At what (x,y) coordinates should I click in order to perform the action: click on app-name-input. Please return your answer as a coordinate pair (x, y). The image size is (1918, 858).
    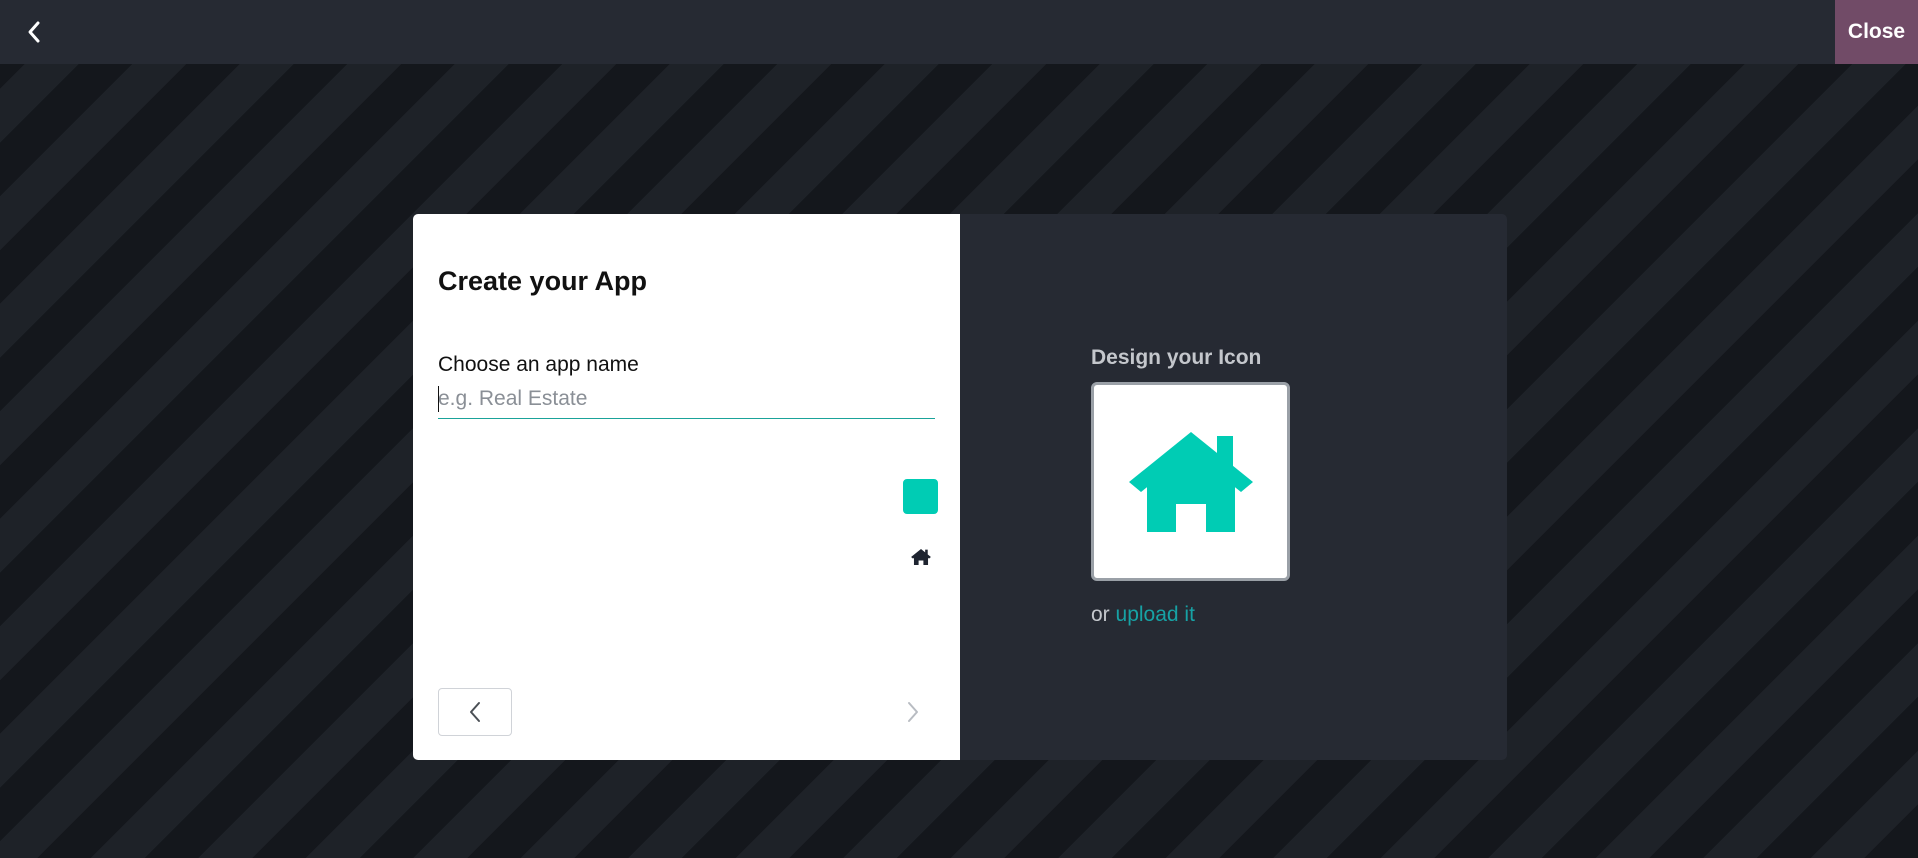
    Looking at the image, I should click on (686, 401).